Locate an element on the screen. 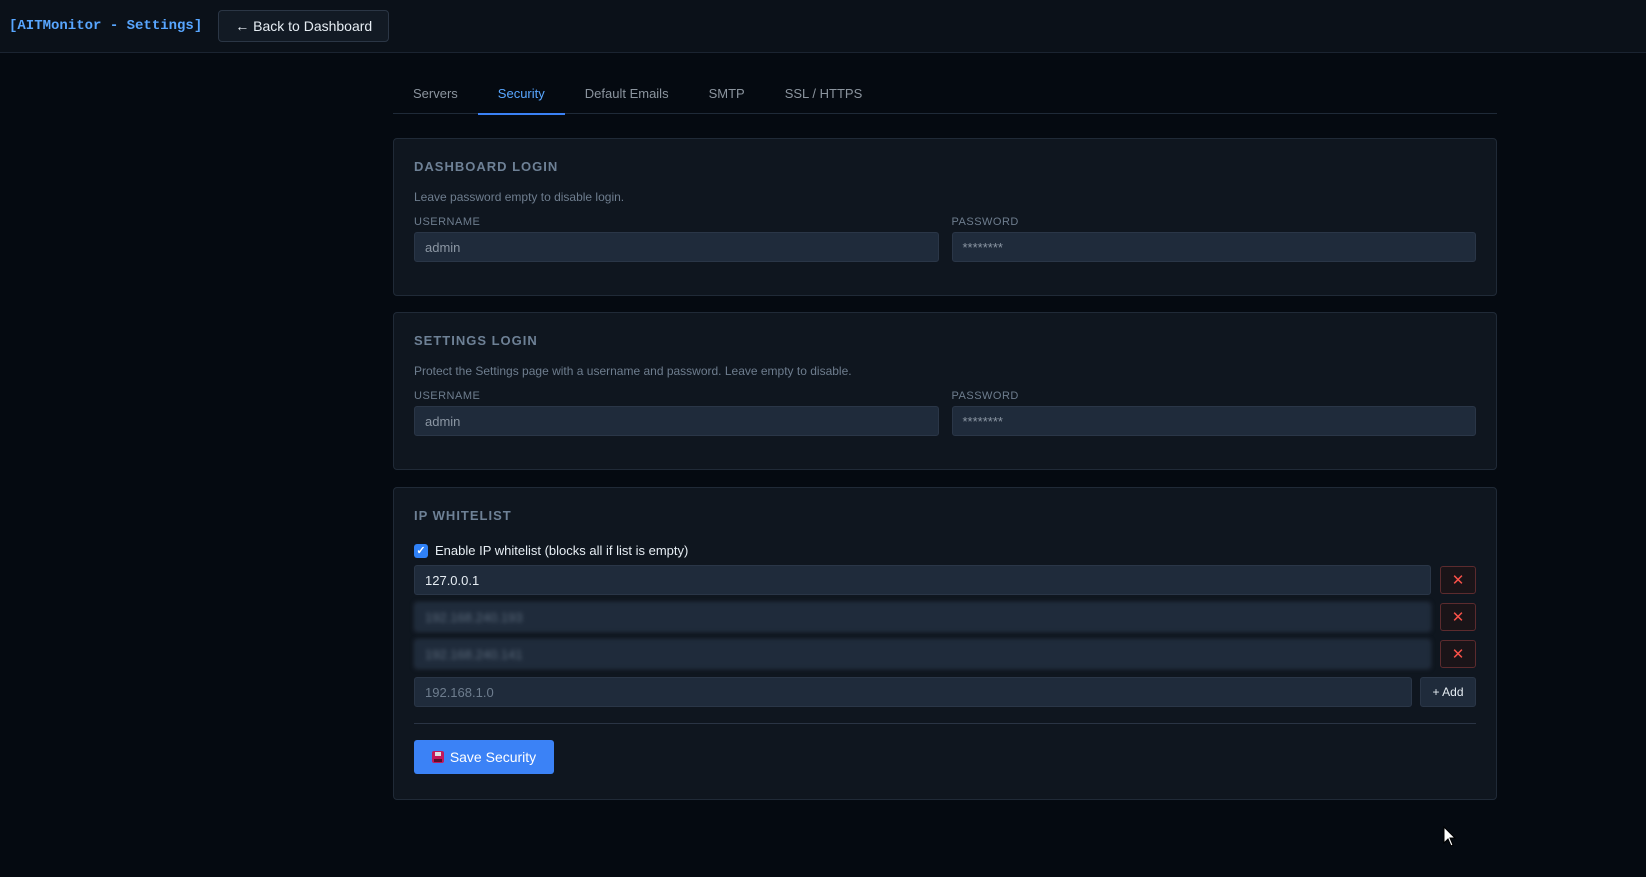 The width and height of the screenshot is (1646, 877). ip-entry-input: 192.168.240.193 is located at coordinates (922, 617).